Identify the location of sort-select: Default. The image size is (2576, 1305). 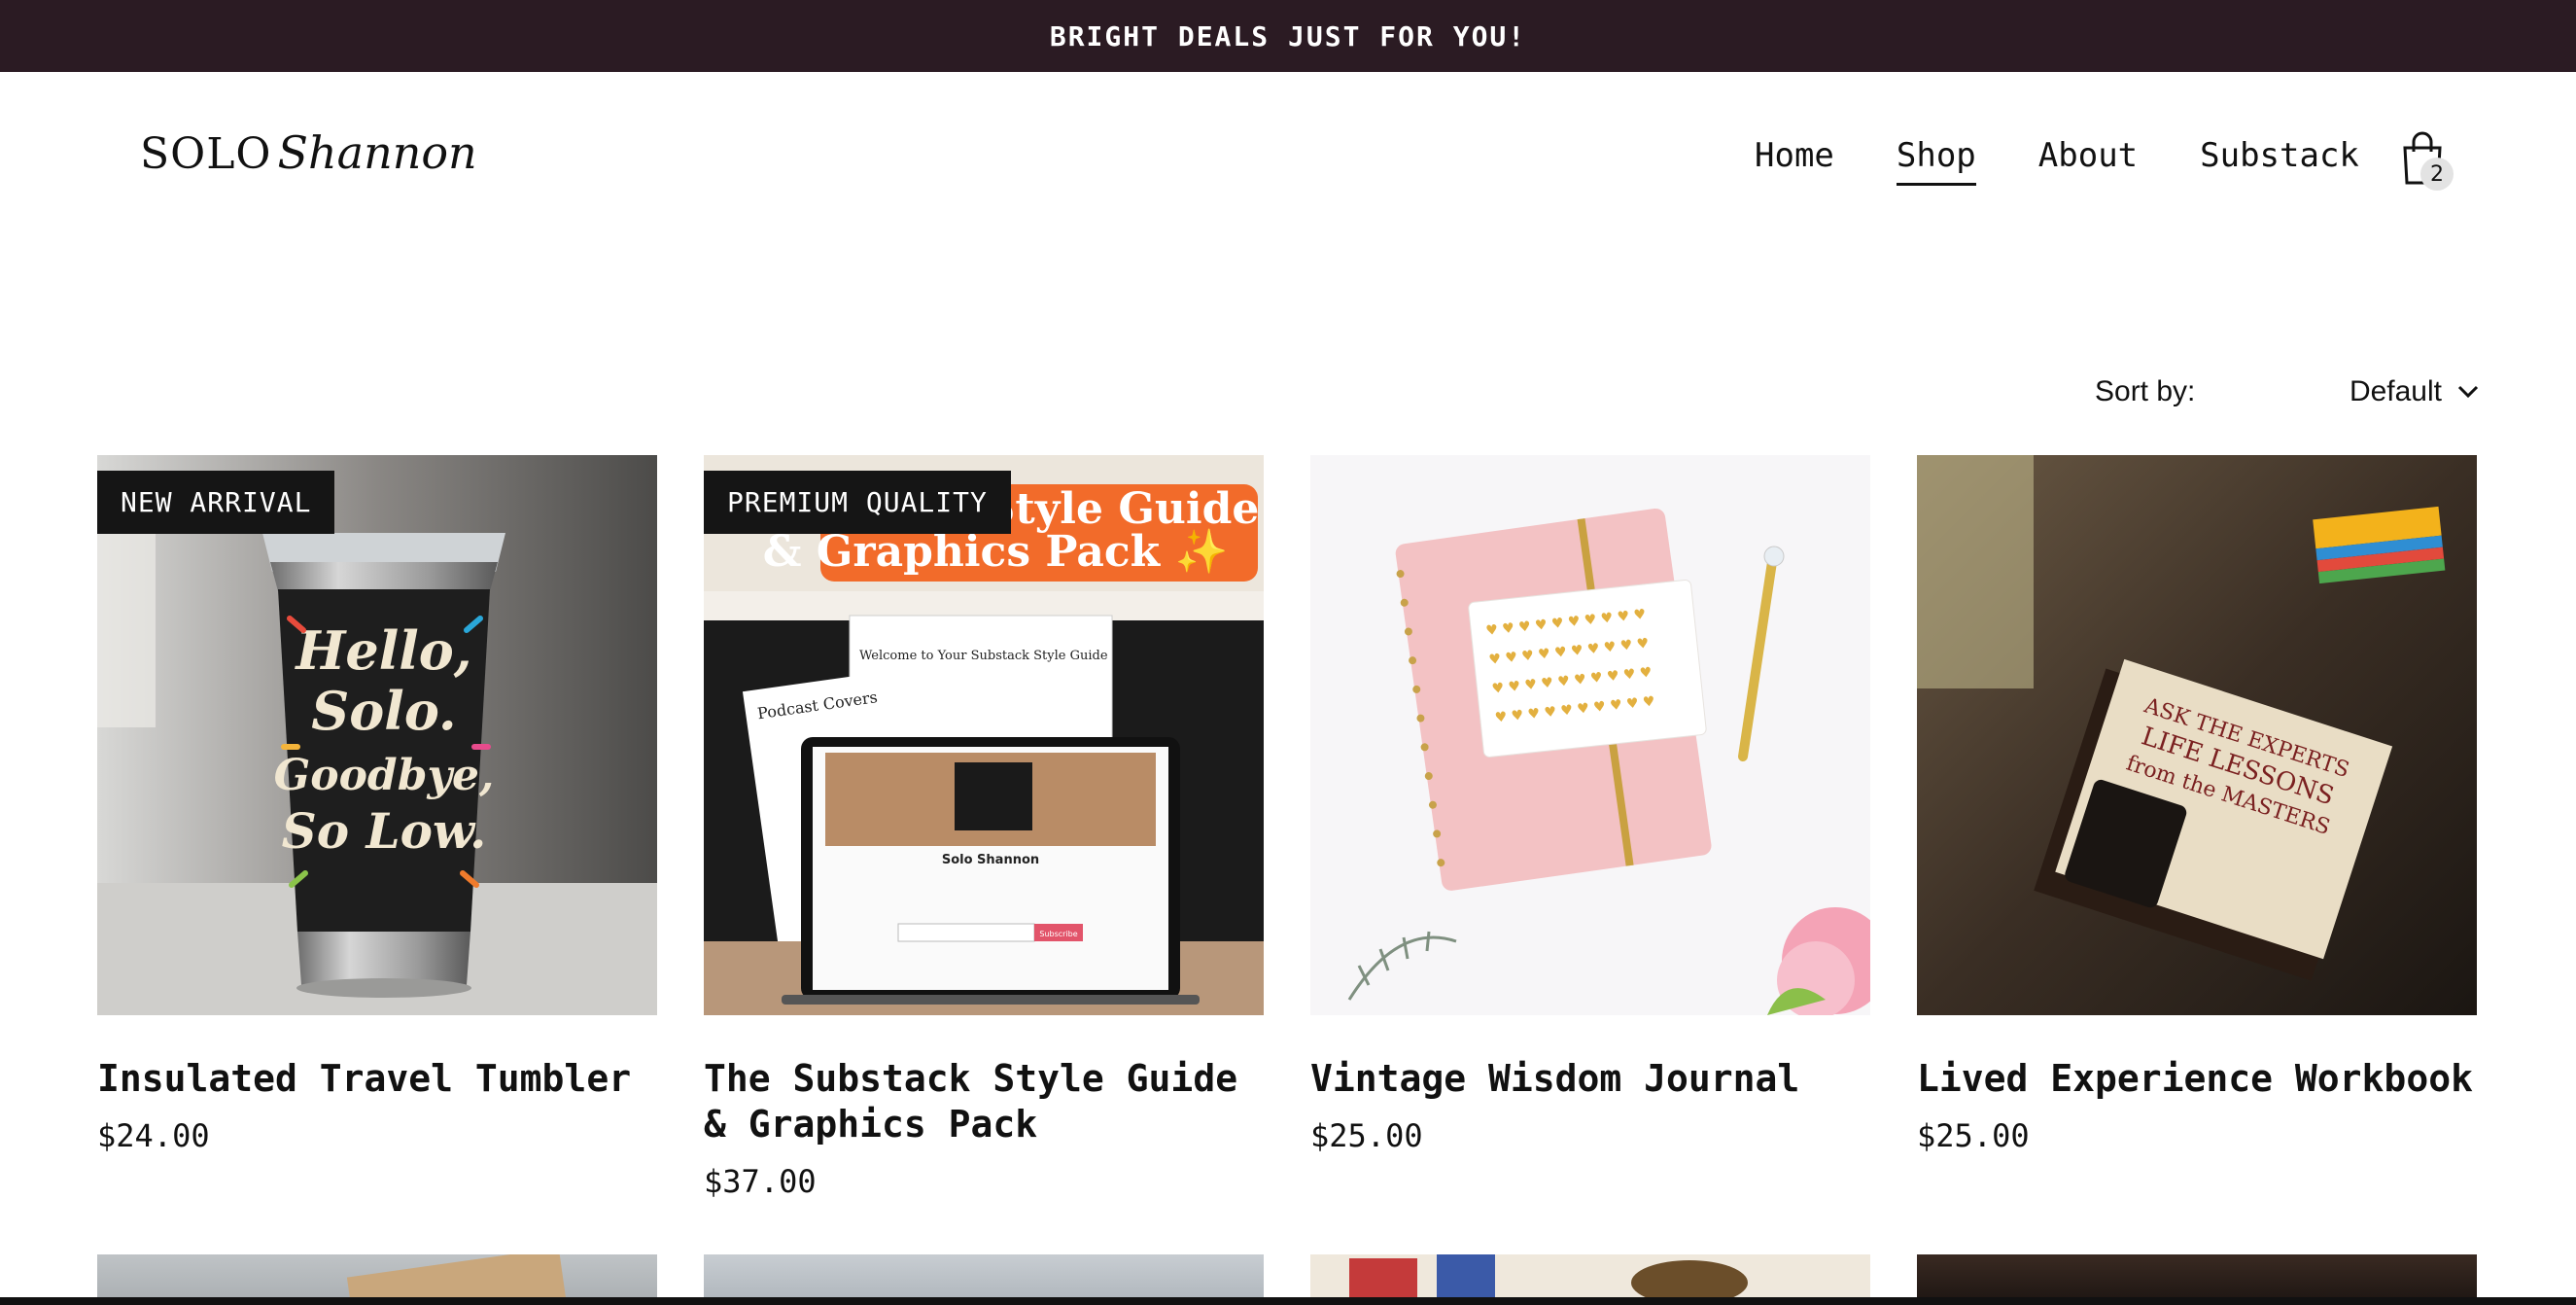
(2414, 392).